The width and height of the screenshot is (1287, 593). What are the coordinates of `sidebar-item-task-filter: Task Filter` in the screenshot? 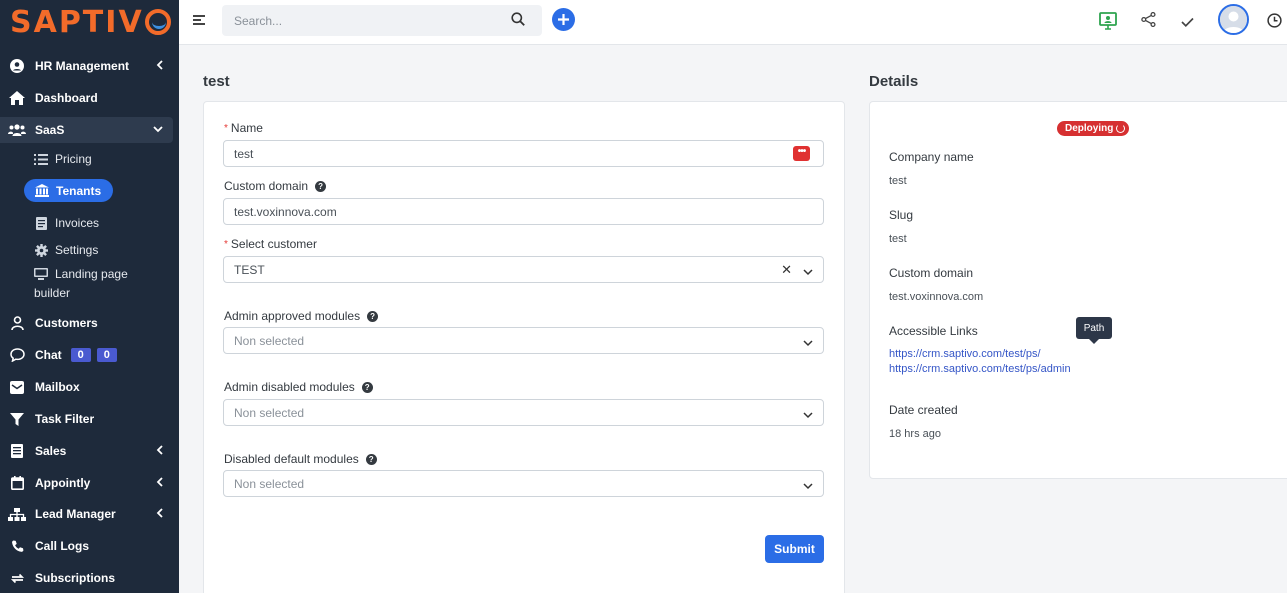 It's located at (89, 419).